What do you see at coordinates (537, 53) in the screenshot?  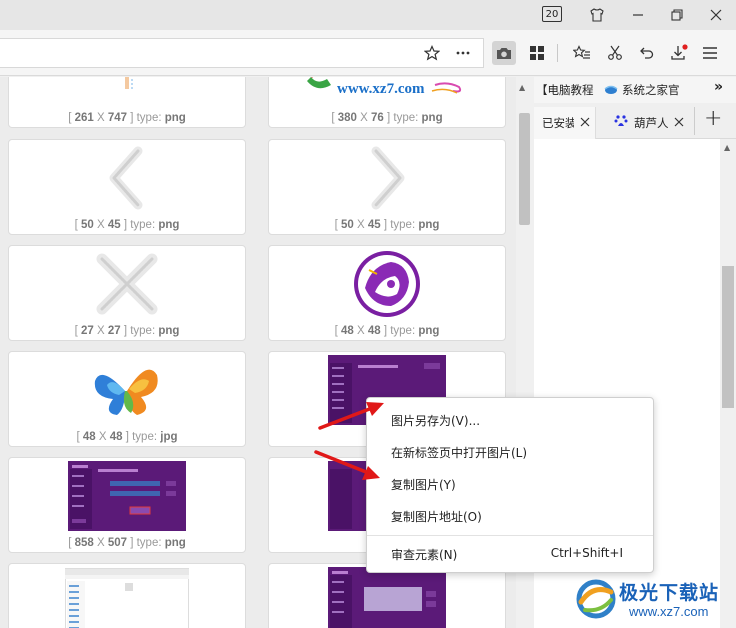 I see `apps-grid-icon` at bounding box center [537, 53].